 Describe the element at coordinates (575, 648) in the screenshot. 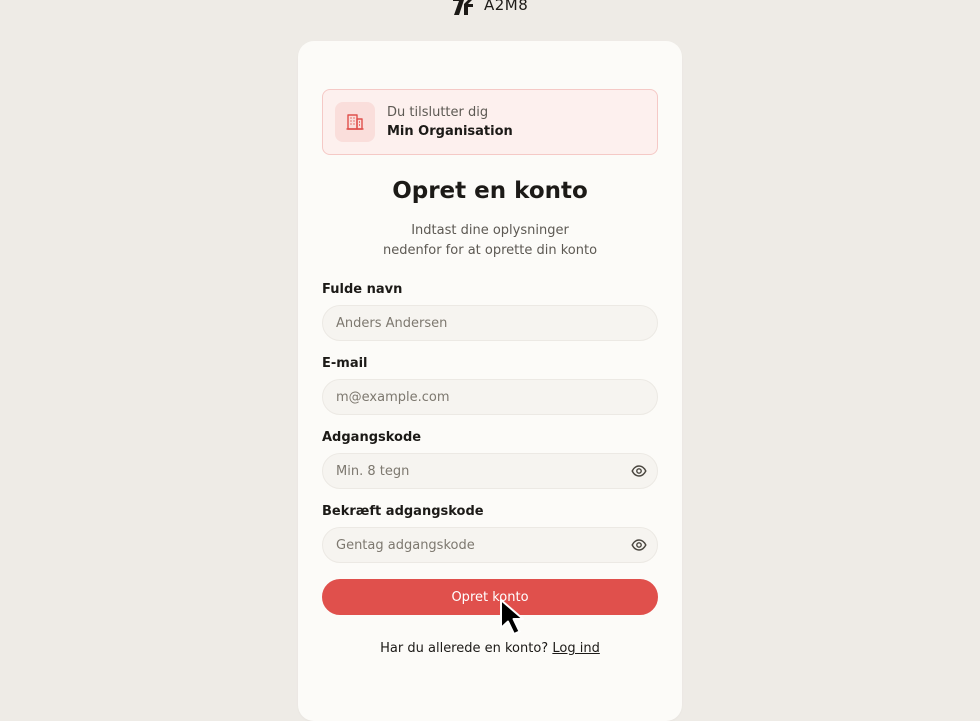

I see `login-link: Log ind` at that location.